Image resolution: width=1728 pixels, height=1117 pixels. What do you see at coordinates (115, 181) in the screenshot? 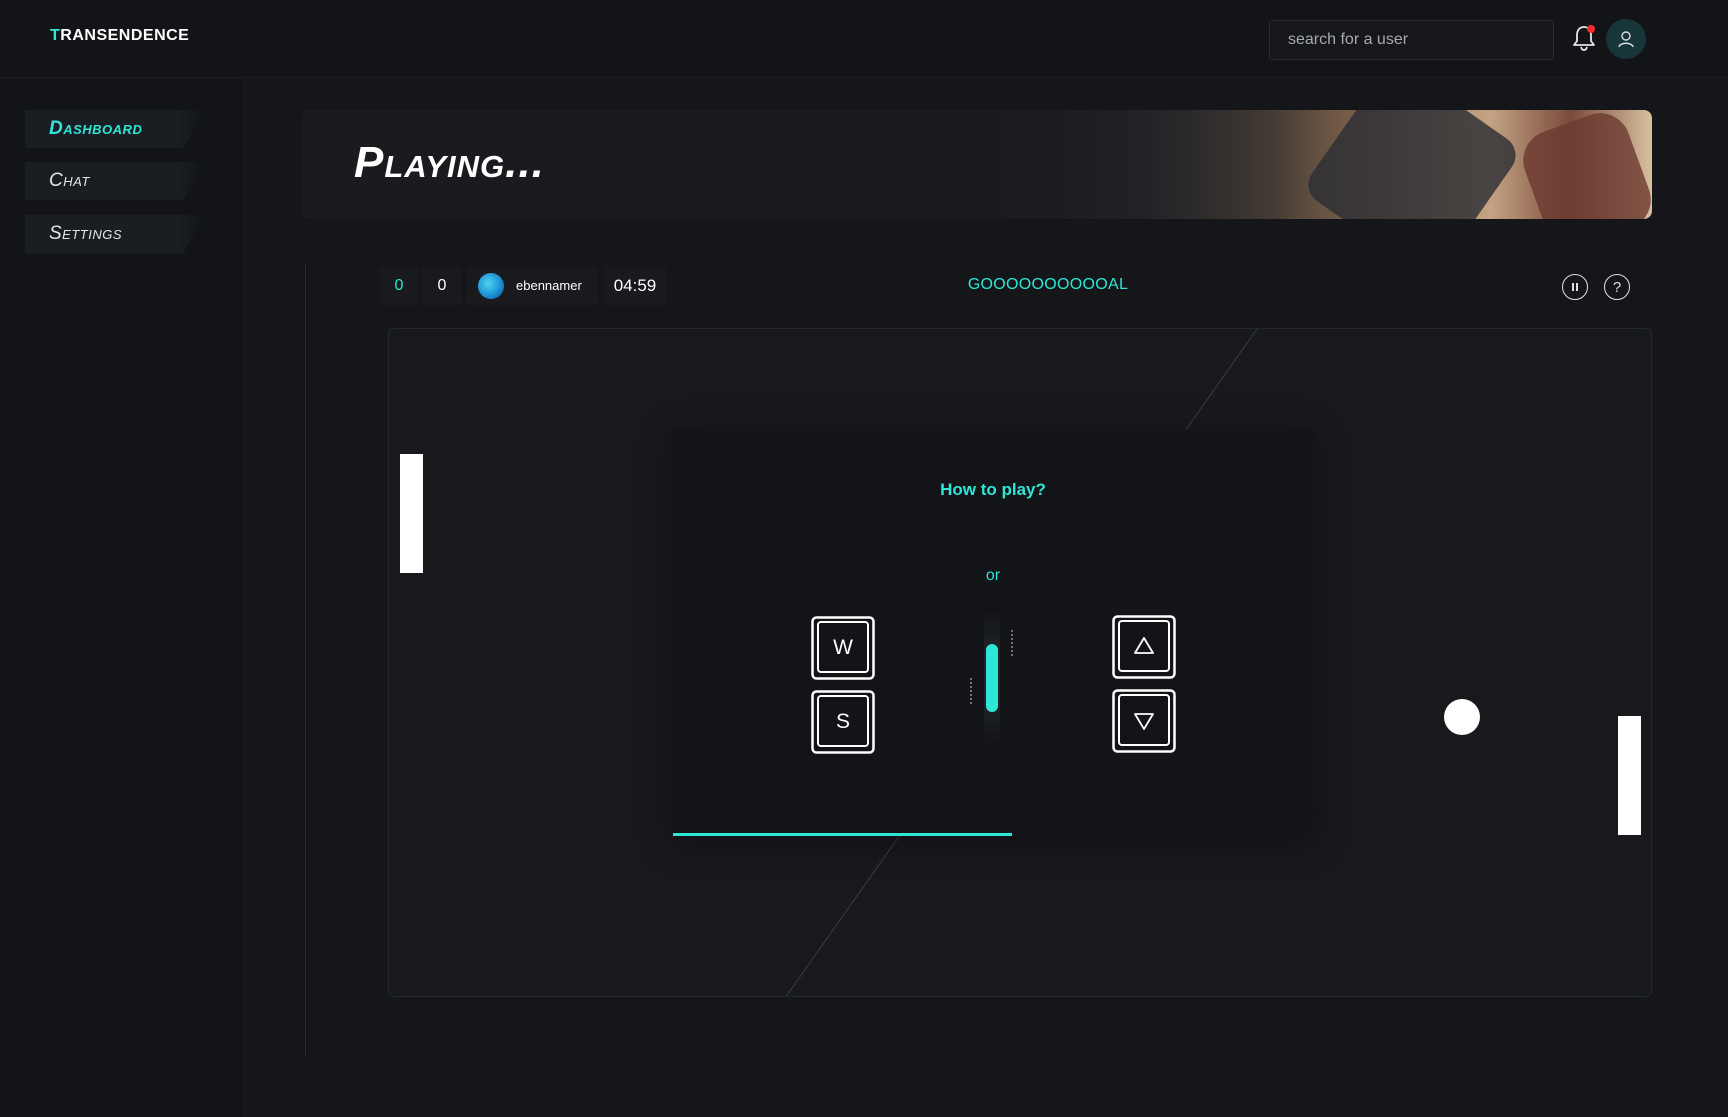
I see `sidebar-item-chat: Chat` at bounding box center [115, 181].